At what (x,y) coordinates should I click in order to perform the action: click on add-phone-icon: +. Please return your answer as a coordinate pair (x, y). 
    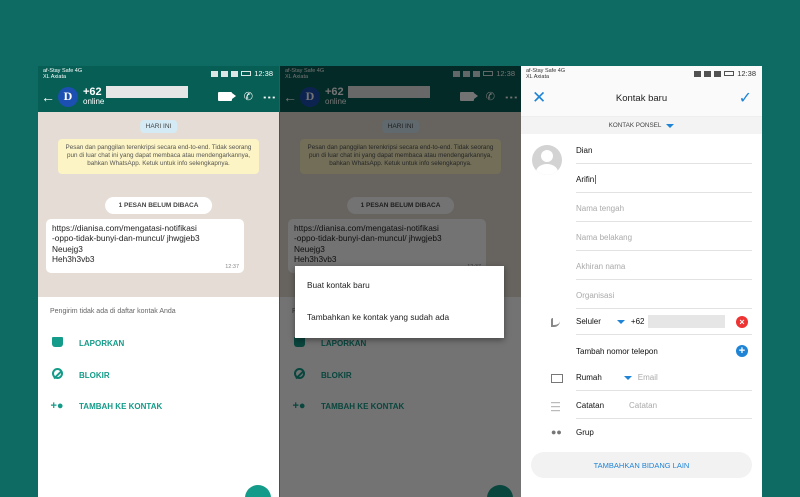
    Looking at the image, I should click on (742, 351).